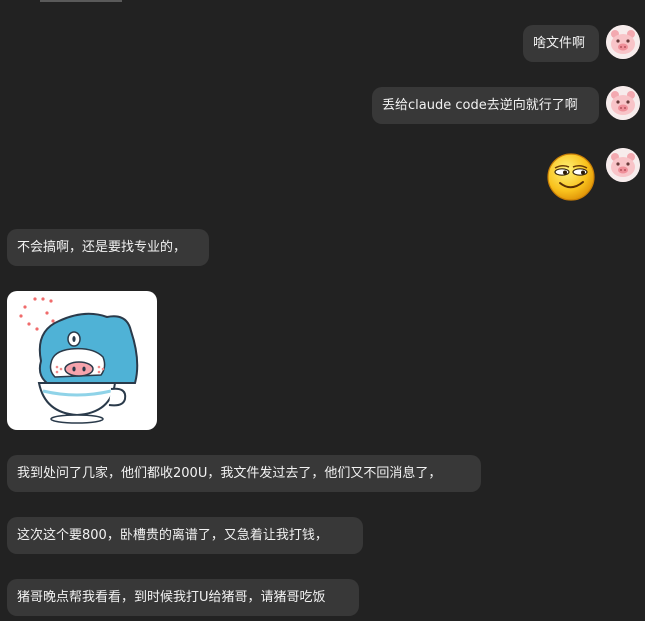 The width and height of the screenshot is (645, 621). What do you see at coordinates (183, 597) in the screenshot?
I see `message-bubble-incoming: 猪哥晚点帮我看看，到时候我打U给猪哥，请猪哥吃饭` at bounding box center [183, 597].